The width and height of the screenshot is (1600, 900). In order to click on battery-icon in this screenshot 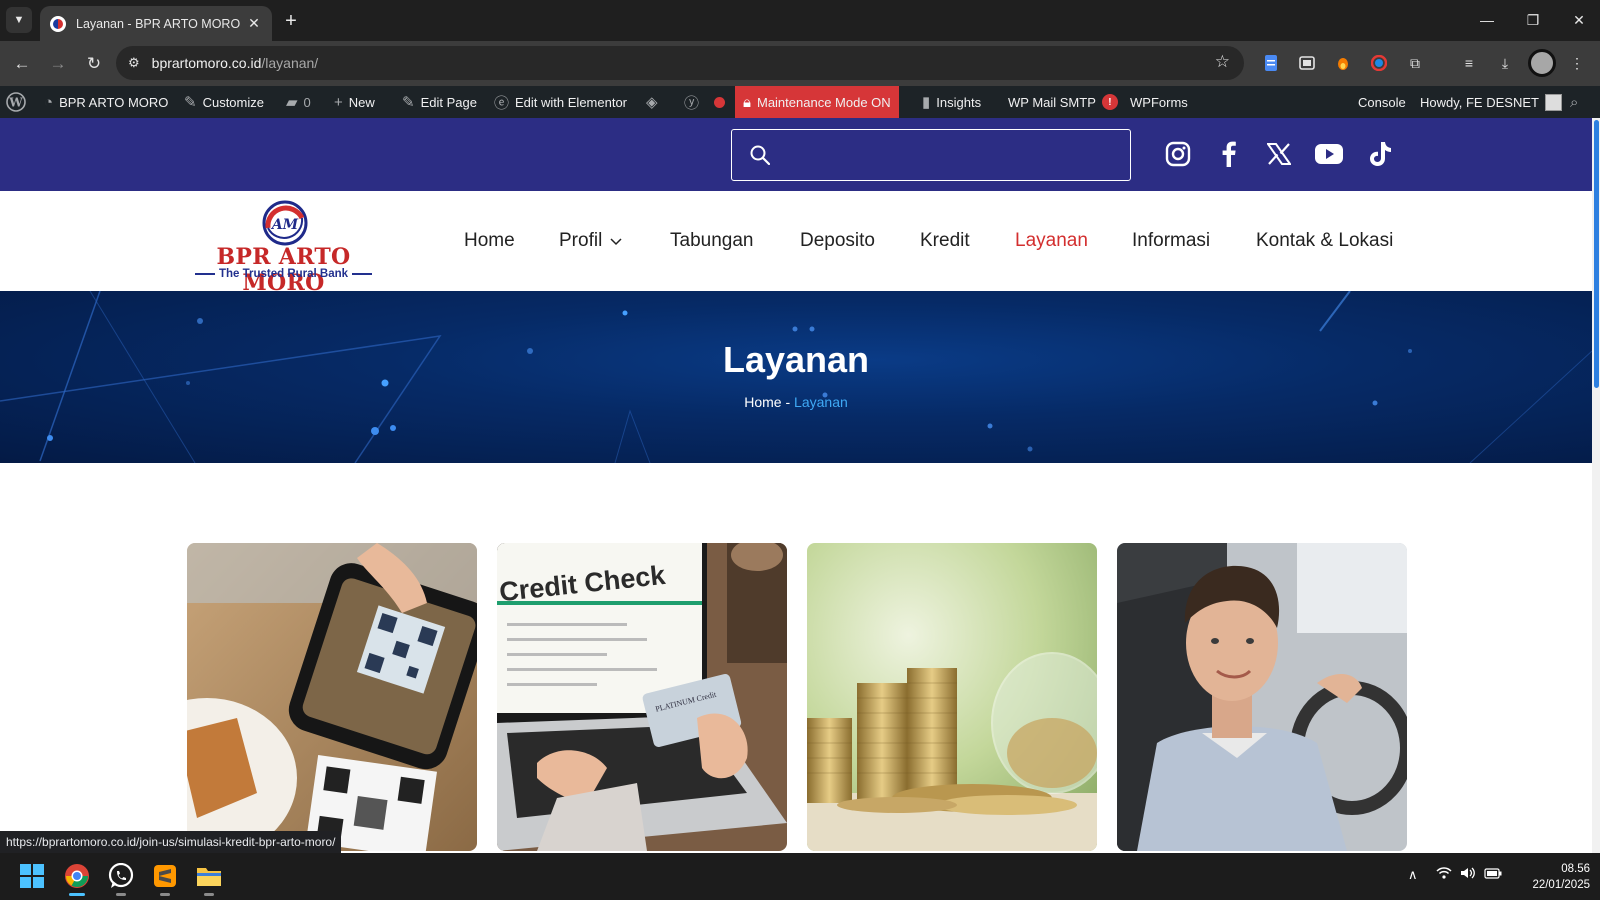, I will do `click(1493, 874)`.